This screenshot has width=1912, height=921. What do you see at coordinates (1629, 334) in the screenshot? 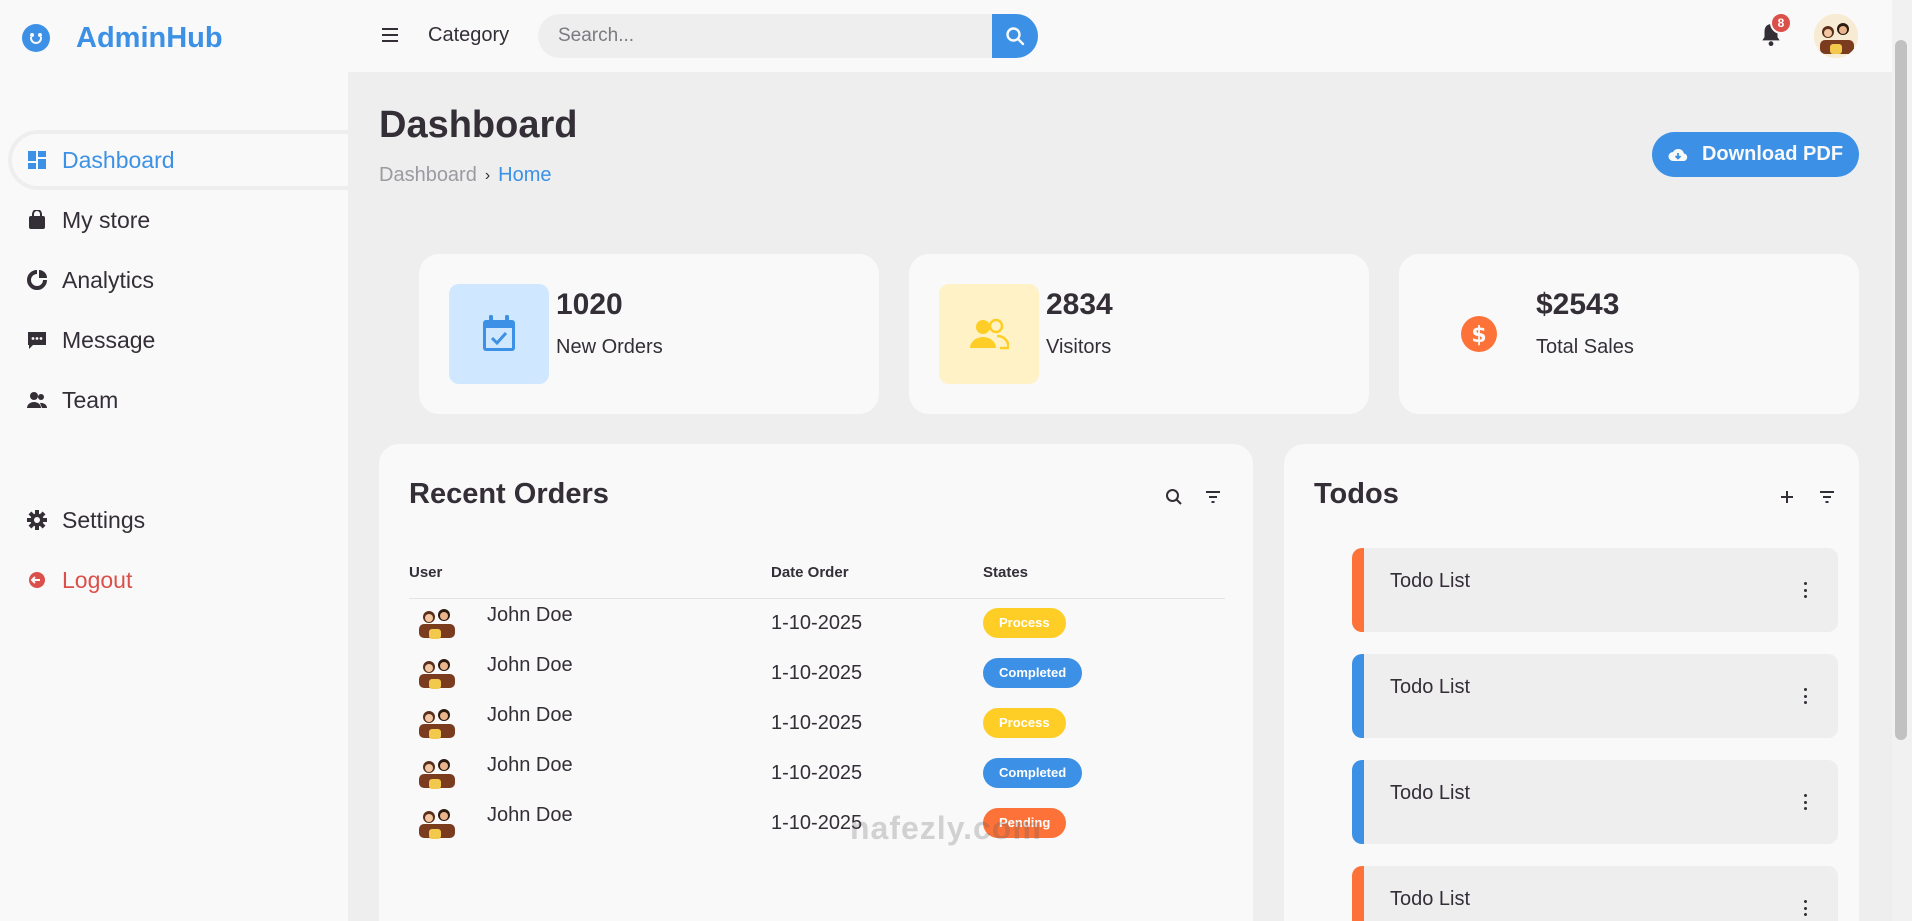
I see `stat-card-total-sales: $ $2543 Total Sales` at bounding box center [1629, 334].